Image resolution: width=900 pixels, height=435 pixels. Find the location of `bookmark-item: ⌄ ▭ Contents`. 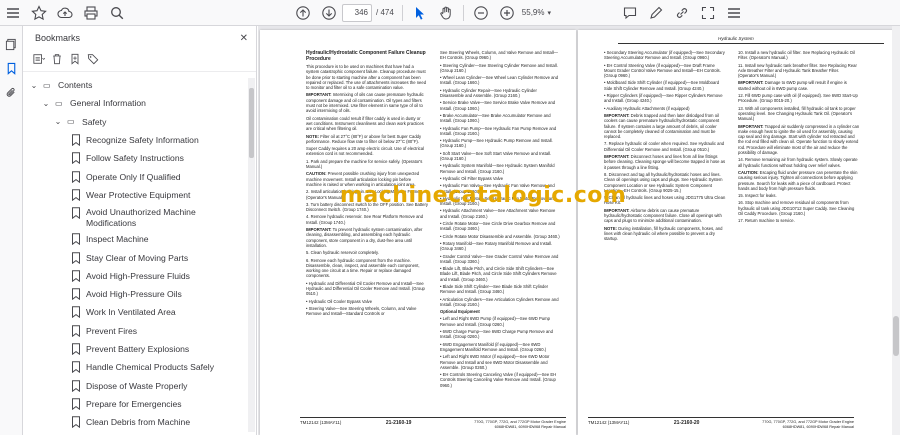

bookmark-item: ⌄ ▭ Contents is located at coordinates (136, 85).